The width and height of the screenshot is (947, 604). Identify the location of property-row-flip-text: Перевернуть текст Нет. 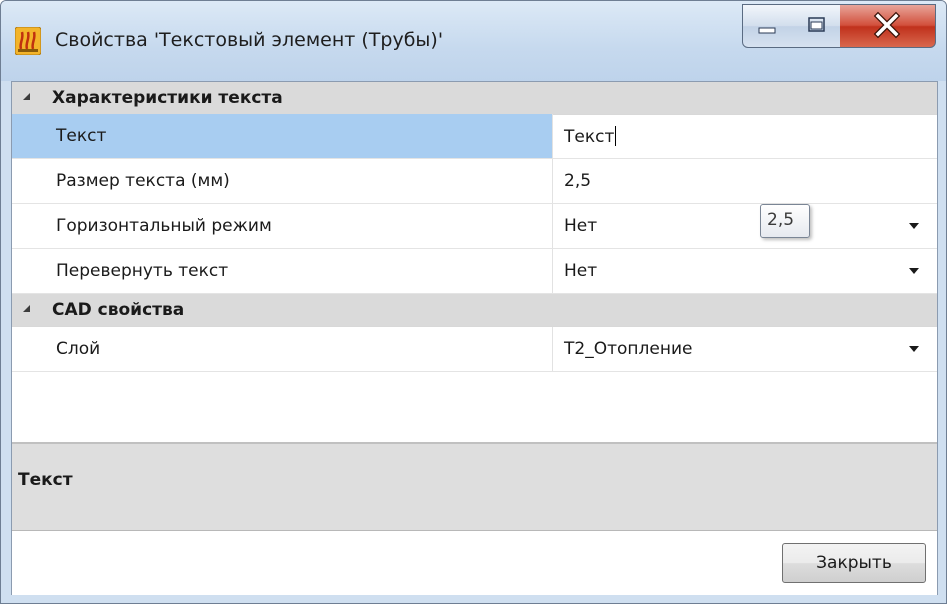
(474, 271).